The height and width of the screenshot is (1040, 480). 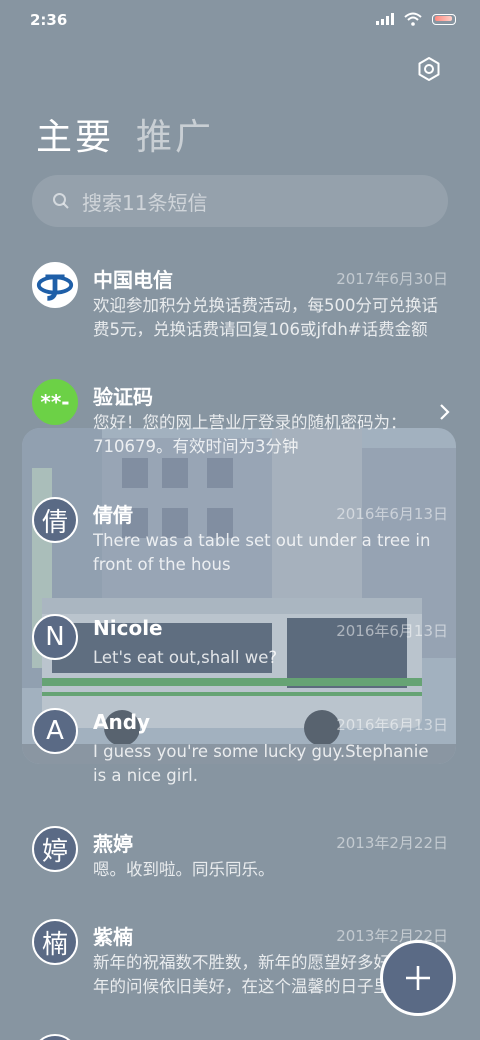 I want to click on avatar-text: 倩, so click(x=54, y=522).